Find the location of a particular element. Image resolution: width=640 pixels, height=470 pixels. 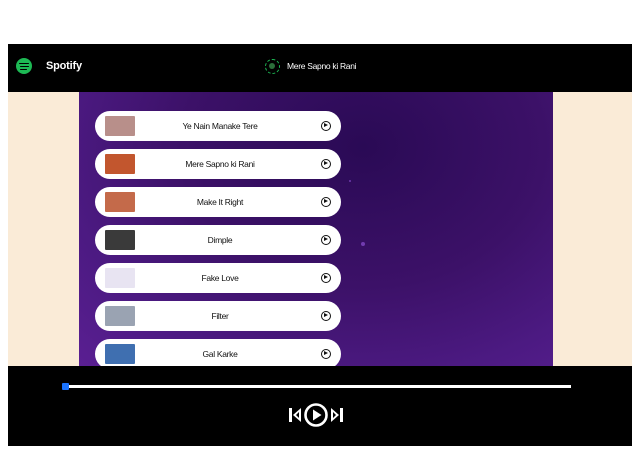

progress-track is located at coordinates (317, 386).